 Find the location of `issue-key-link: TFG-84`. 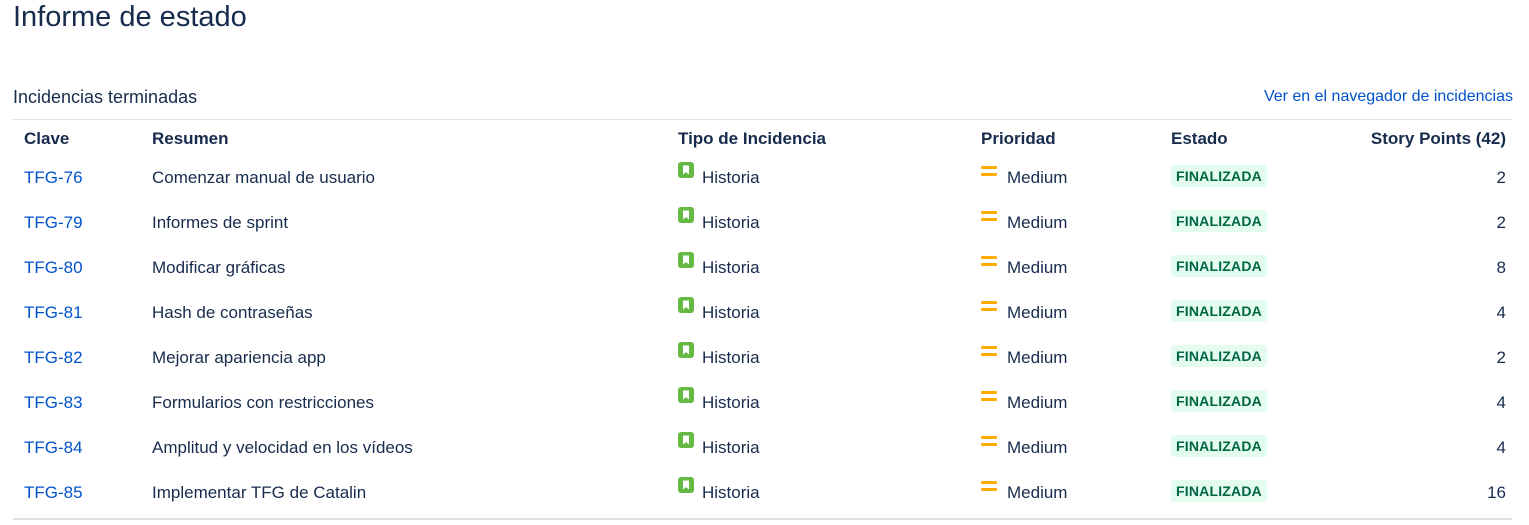

issue-key-link: TFG-84 is located at coordinates (53, 447).